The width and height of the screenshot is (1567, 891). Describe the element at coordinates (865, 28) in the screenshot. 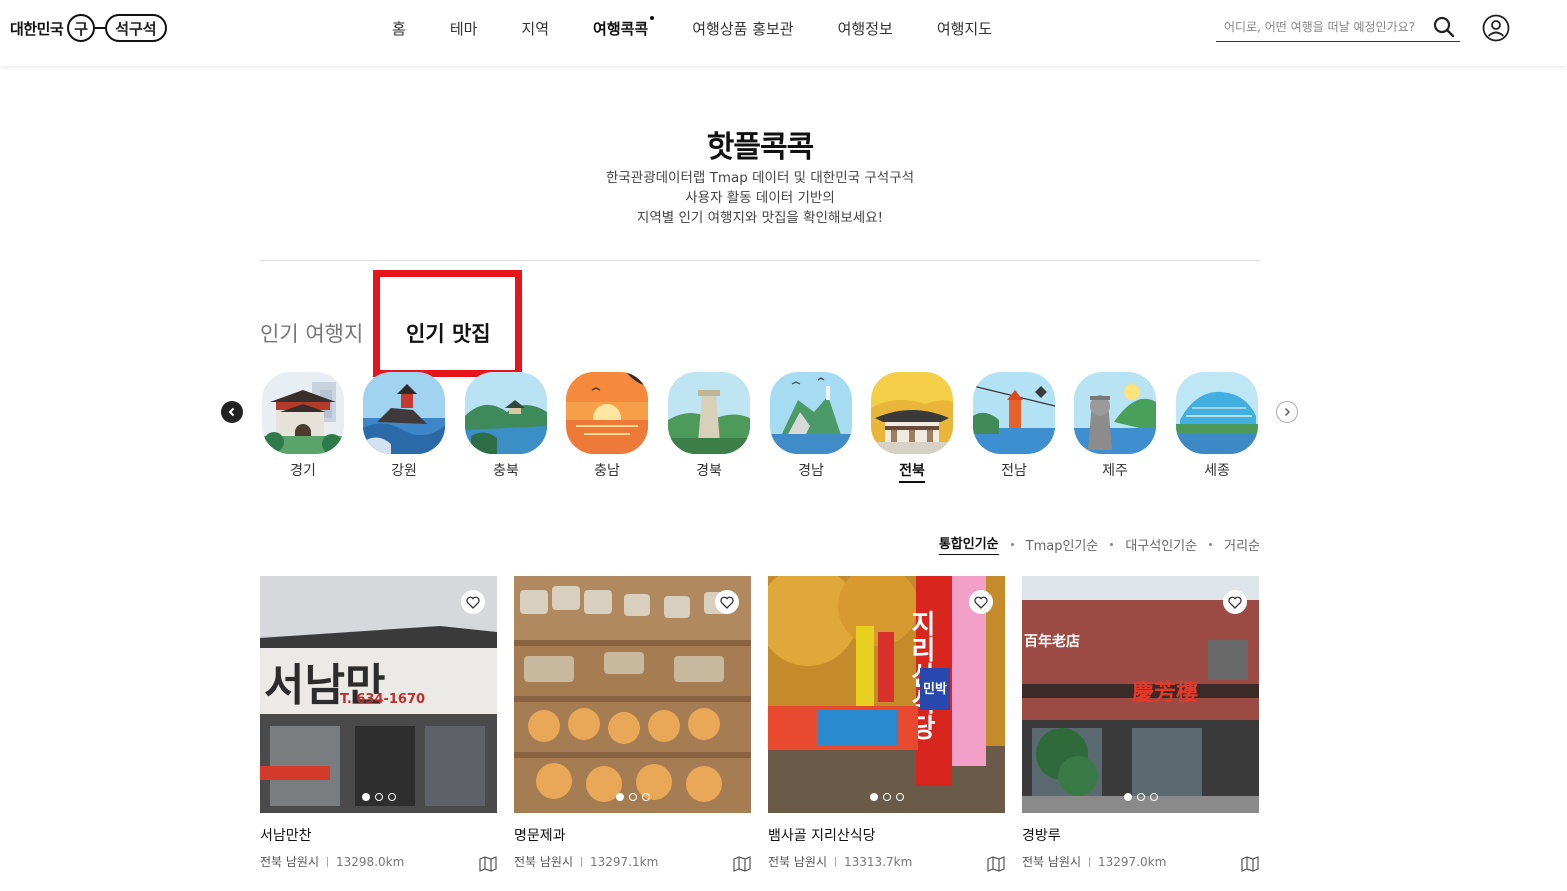

I see `nav-item-travel-info: 여행정보` at that location.